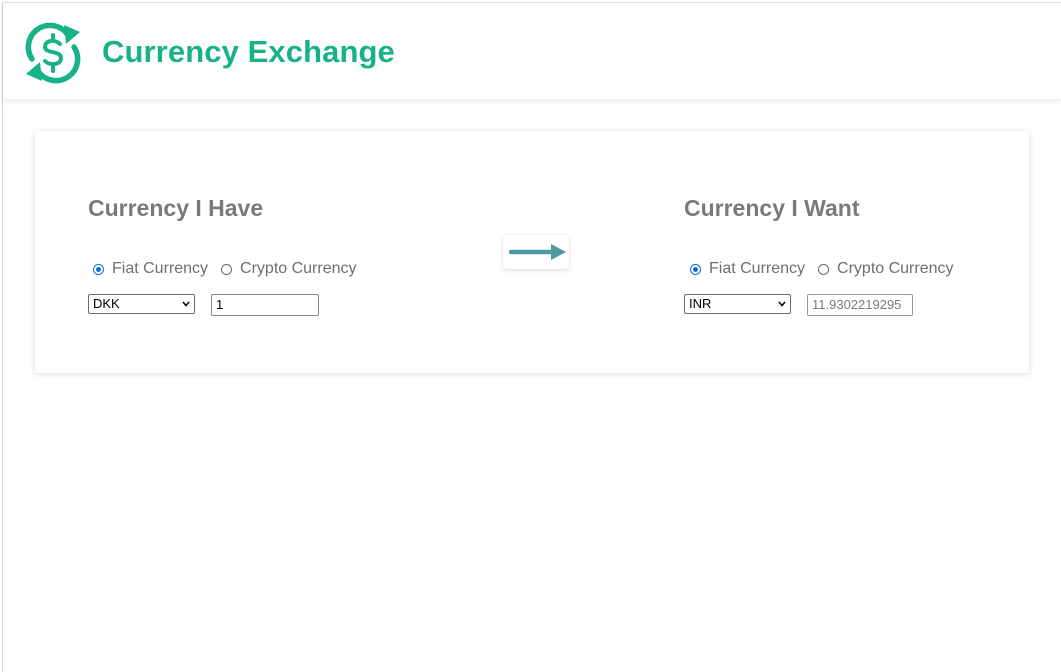 This screenshot has height=672, width=1061. I want to click on want-title: Currency I Want, so click(772, 208).